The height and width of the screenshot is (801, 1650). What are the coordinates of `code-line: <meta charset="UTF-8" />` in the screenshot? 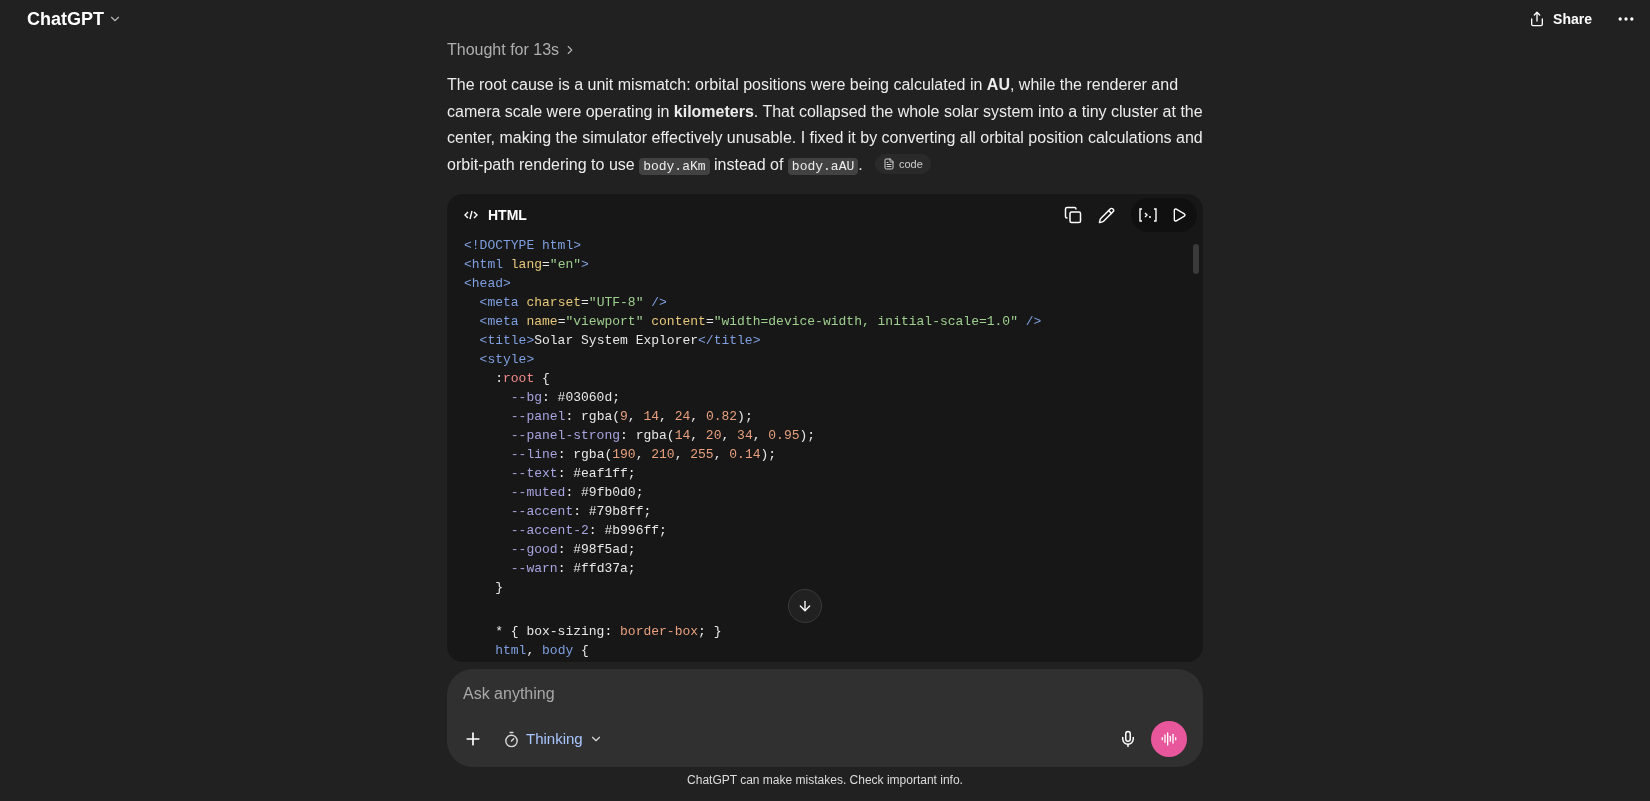 It's located at (572, 303).